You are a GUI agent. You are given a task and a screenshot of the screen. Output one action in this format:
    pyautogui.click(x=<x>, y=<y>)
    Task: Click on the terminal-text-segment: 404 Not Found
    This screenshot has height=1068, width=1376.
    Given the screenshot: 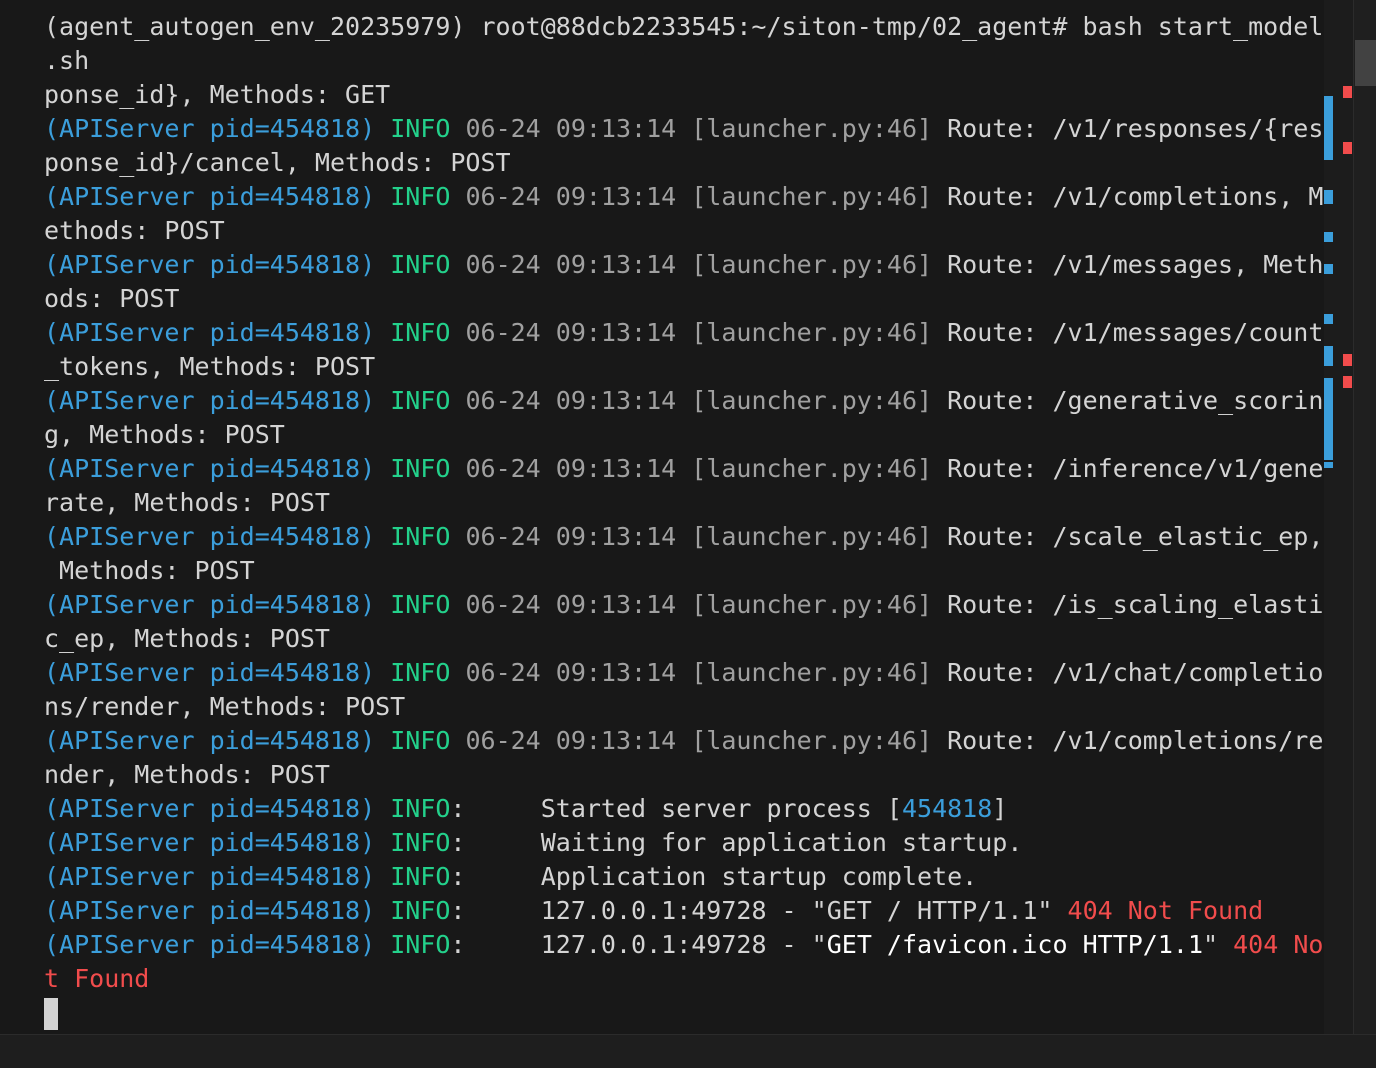 What is the action you would take?
    pyautogui.click(x=1165, y=910)
    